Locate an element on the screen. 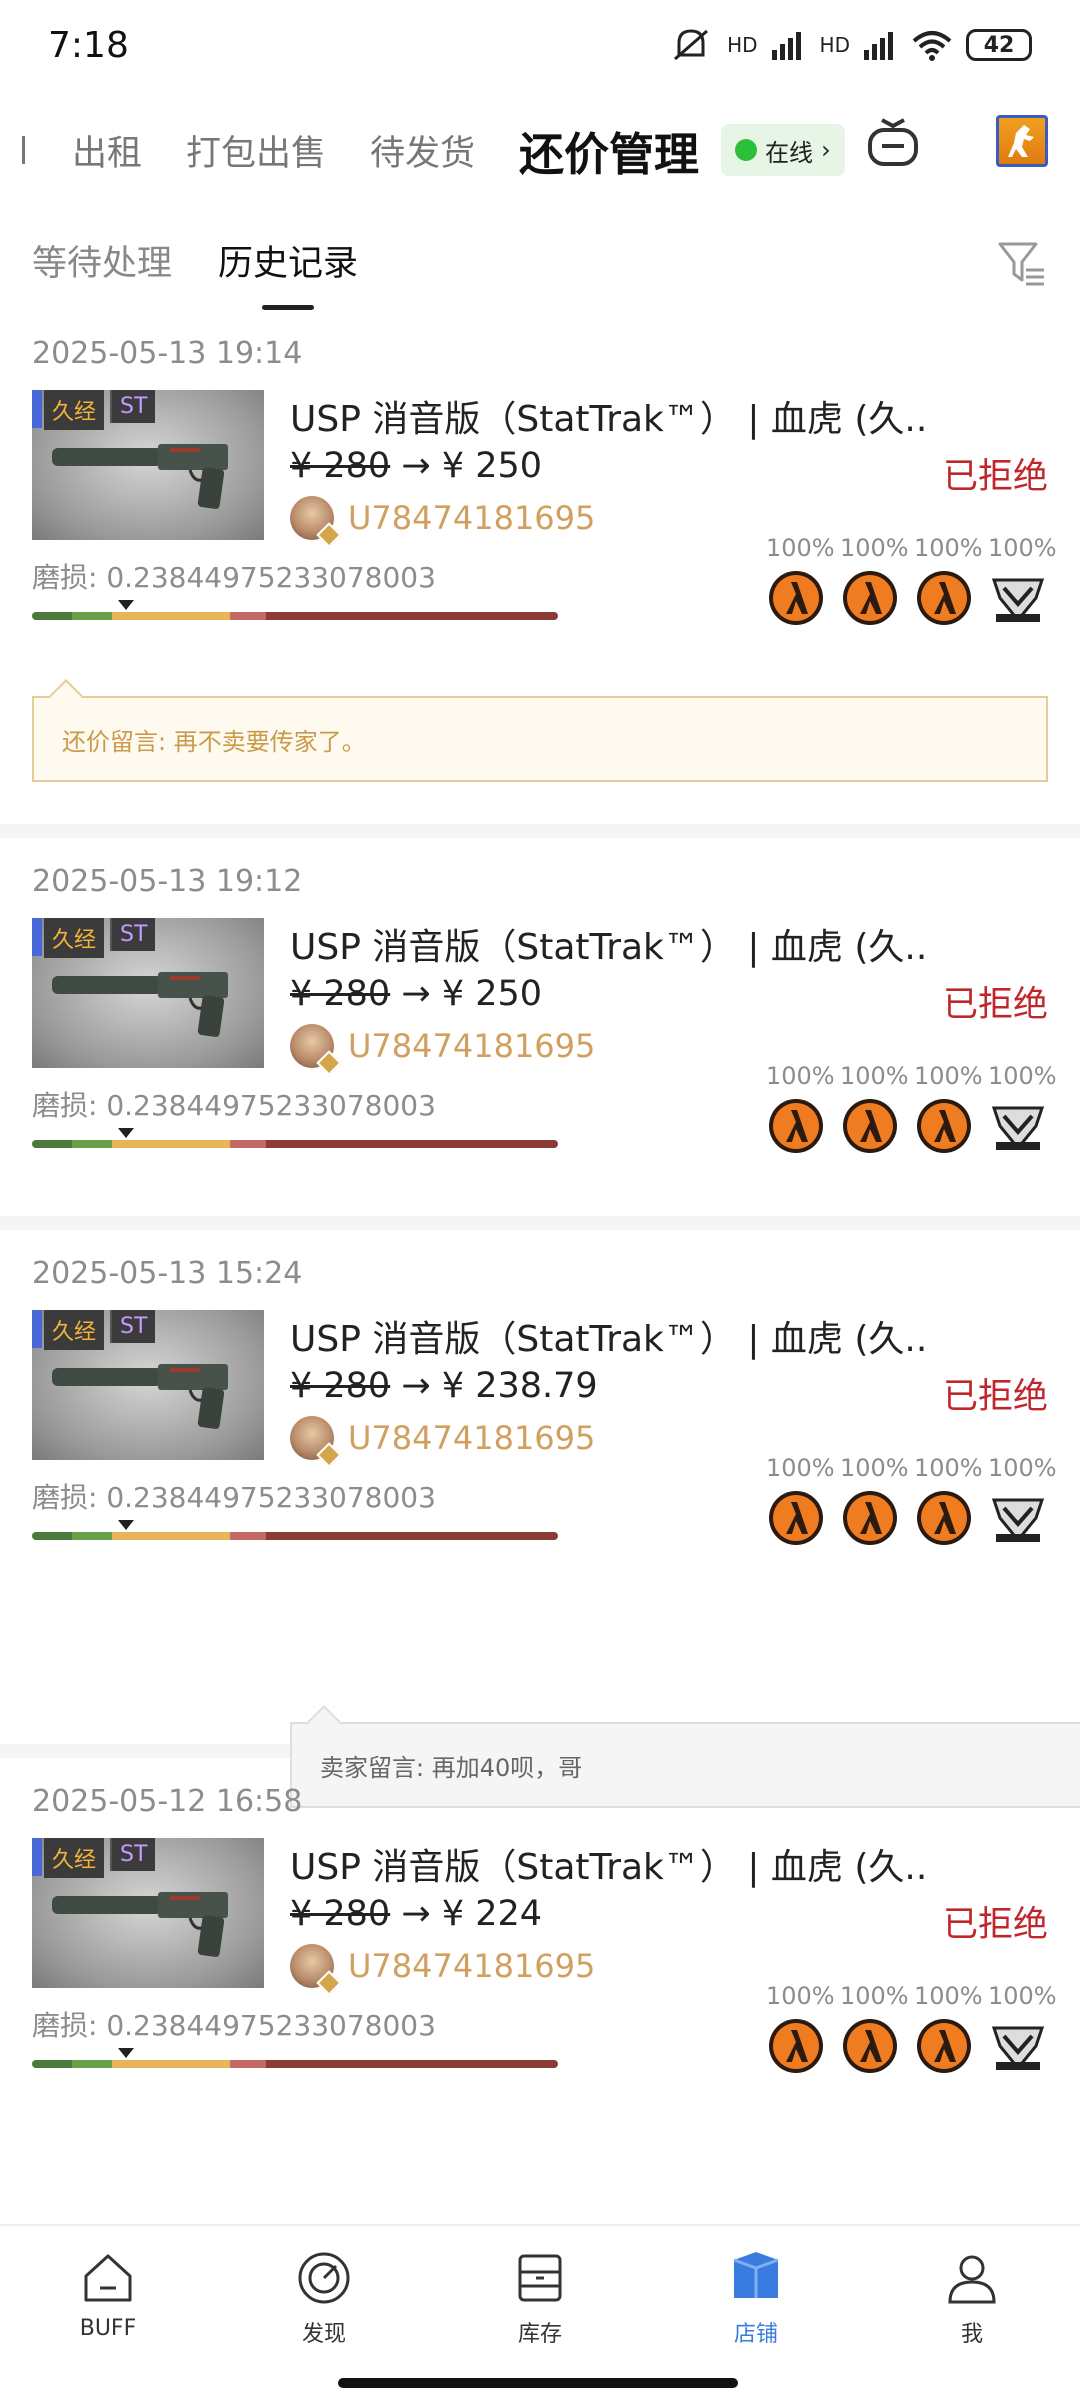 The width and height of the screenshot is (1080, 2400). wear-marker-icon is located at coordinates (126, 1133).